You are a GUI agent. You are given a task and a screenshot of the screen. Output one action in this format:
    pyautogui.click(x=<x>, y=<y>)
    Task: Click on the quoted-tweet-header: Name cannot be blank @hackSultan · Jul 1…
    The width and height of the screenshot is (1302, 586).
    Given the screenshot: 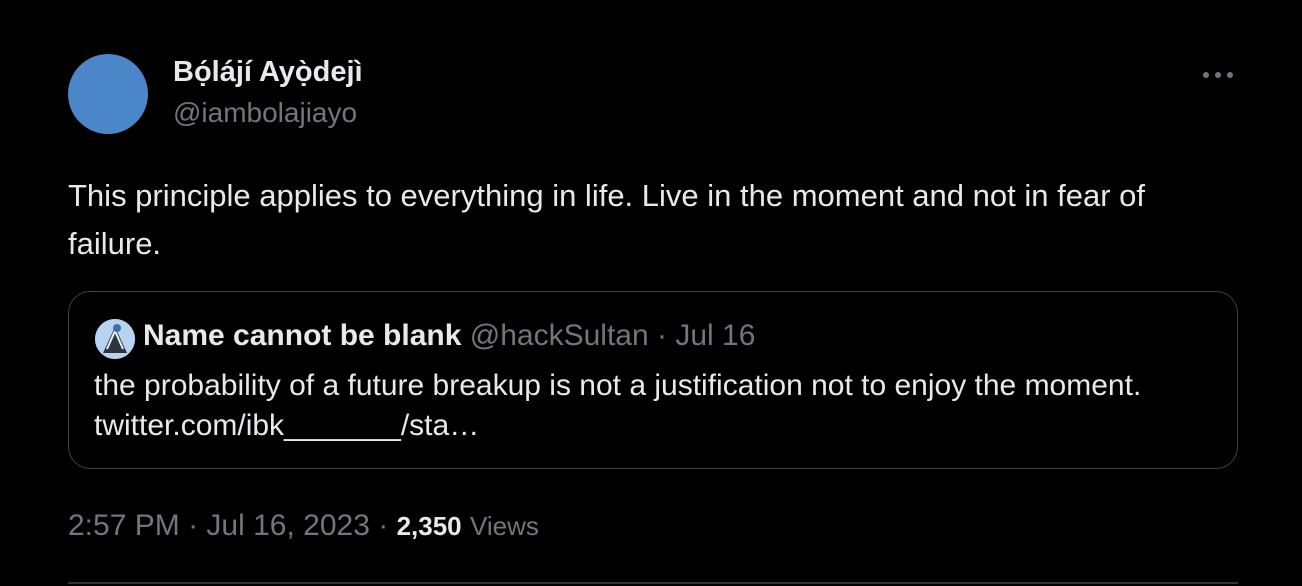 What is the action you would take?
    pyautogui.click(x=449, y=336)
    